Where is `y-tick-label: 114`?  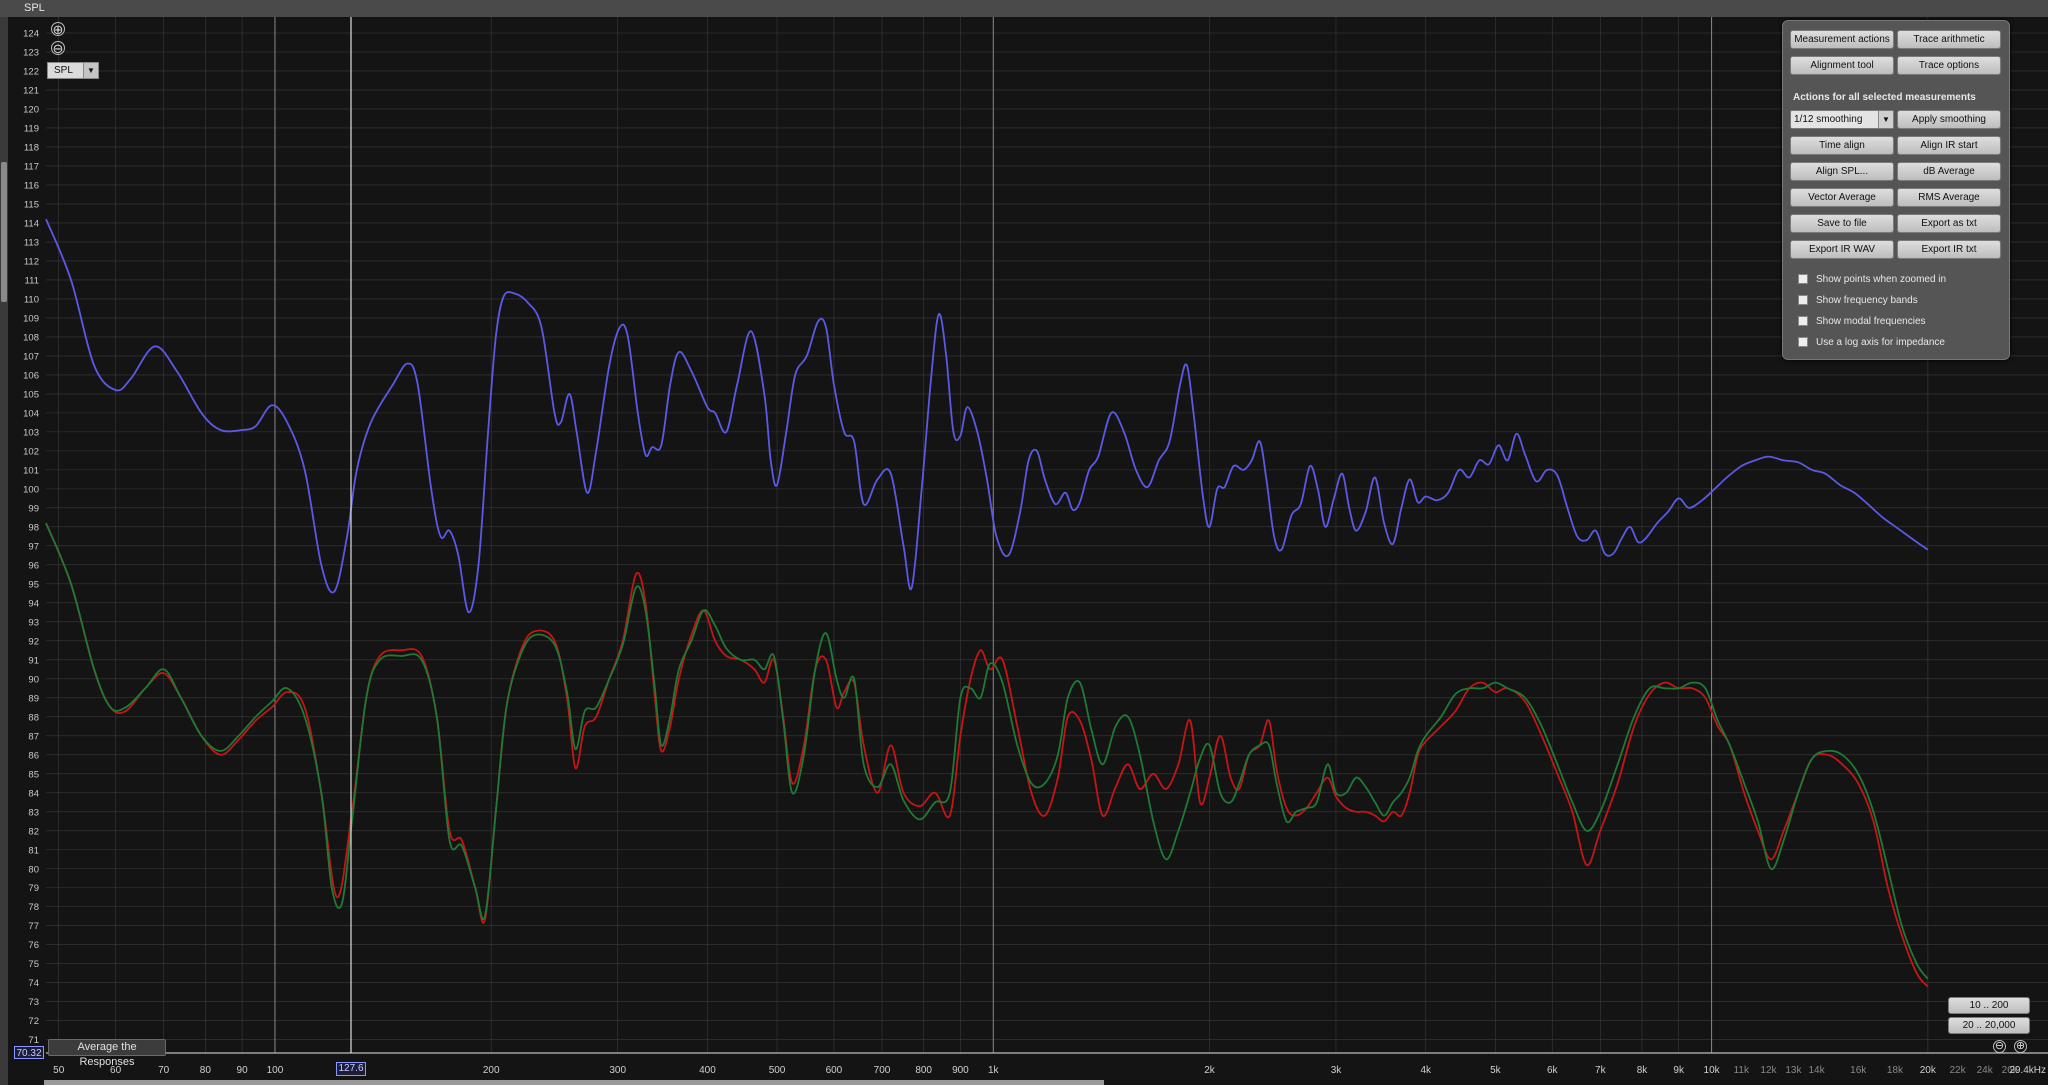
y-tick-label: 114 is located at coordinates (31, 223).